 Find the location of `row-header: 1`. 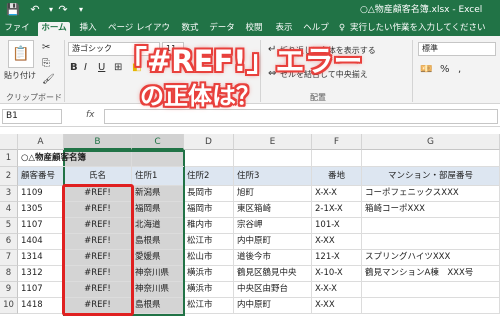

row-header: 1 is located at coordinates (9, 158).